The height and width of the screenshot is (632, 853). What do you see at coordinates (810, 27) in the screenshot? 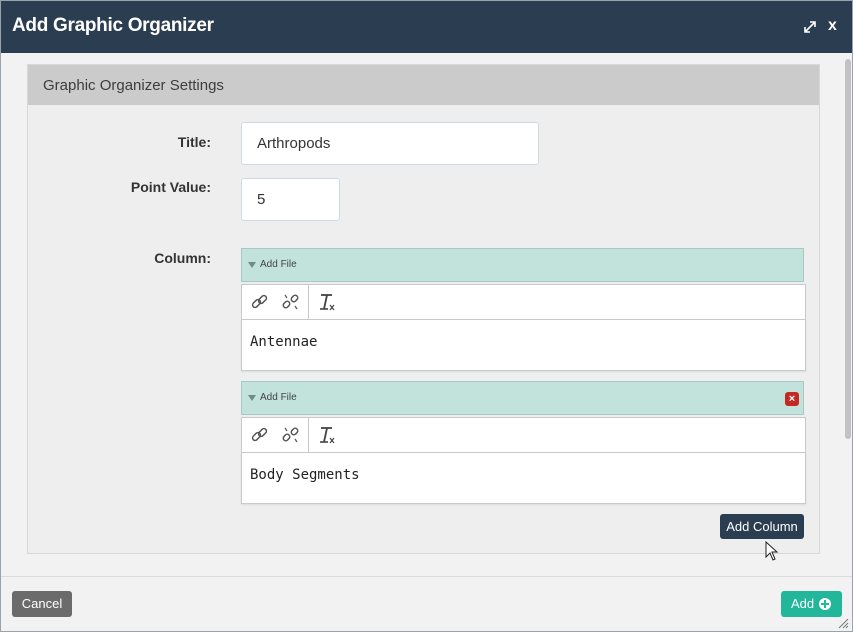
I see `expand-icon` at bounding box center [810, 27].